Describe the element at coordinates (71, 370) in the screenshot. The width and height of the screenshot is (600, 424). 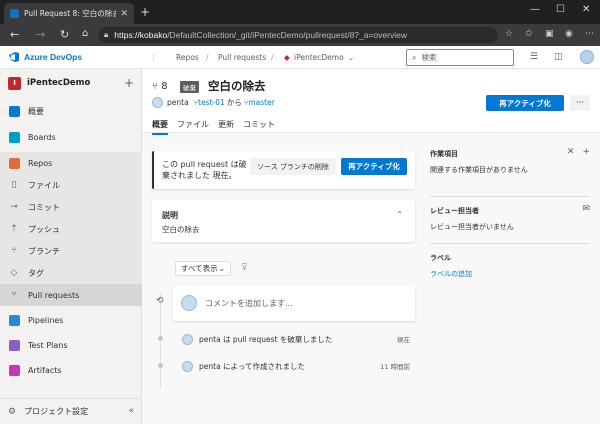
I see `sidebar-item-artifacts: Artifacts` at that location.